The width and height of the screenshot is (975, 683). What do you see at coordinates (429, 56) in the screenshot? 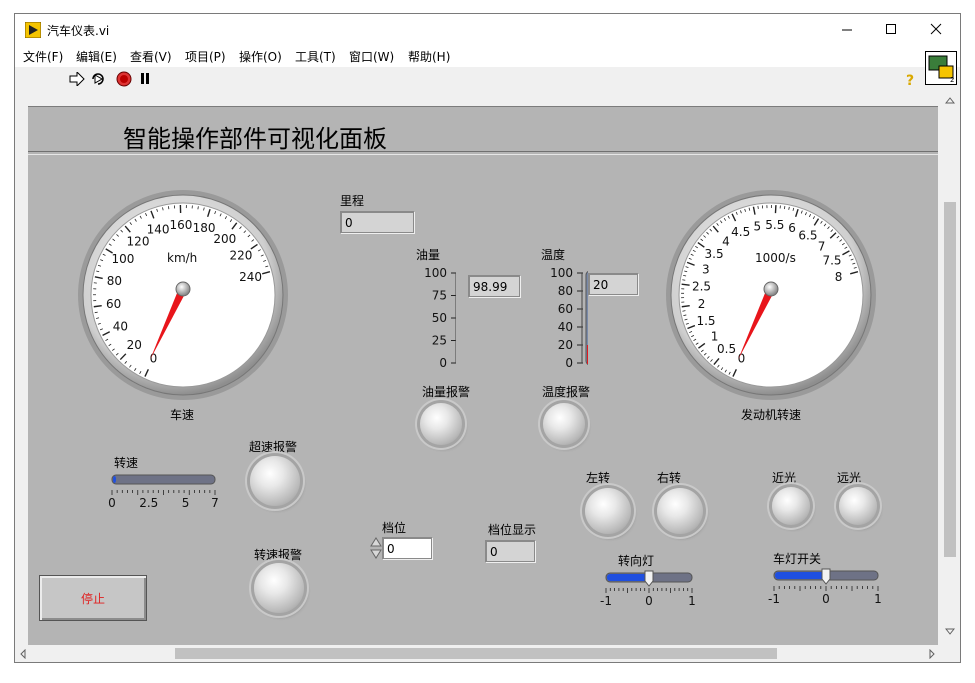
I see `menu-help: 帮助(H)` at bounding box center [429, 56].